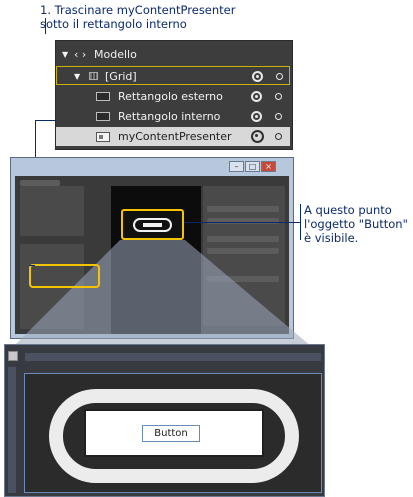 Image resolution: width=413 pixels, height=497 pixels. I want to click on result-leader-line, so click(242, 222).